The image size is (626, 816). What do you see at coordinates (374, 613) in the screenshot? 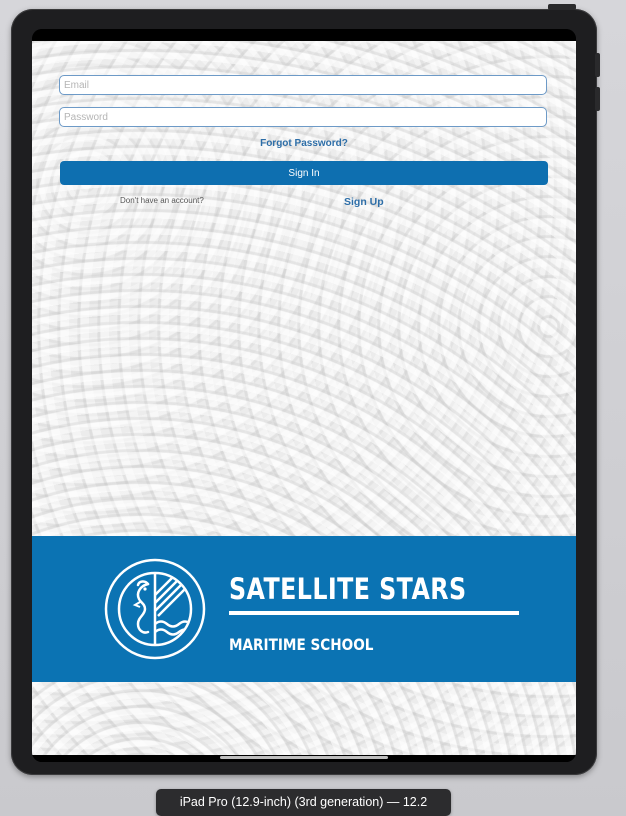
I see `brand-divider` at bounding box center [374, 613].